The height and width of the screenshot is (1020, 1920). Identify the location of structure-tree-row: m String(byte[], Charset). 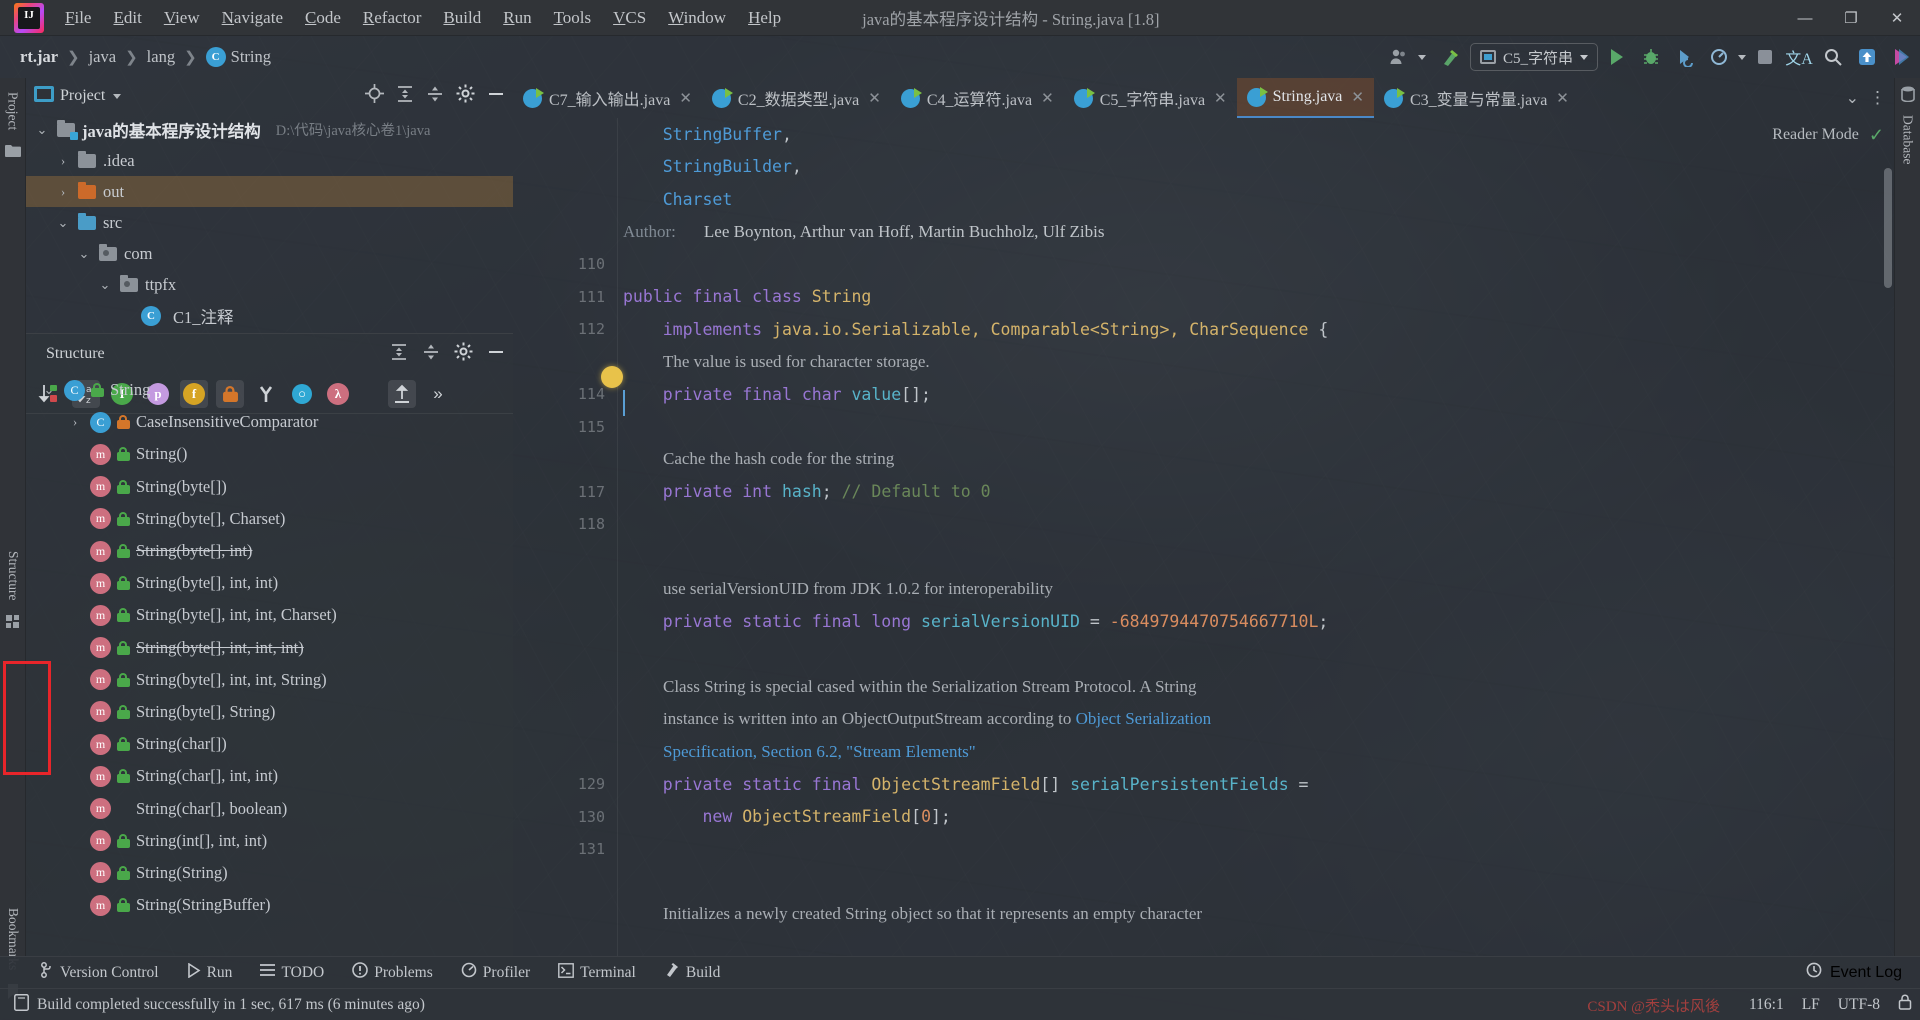
(269, 519).